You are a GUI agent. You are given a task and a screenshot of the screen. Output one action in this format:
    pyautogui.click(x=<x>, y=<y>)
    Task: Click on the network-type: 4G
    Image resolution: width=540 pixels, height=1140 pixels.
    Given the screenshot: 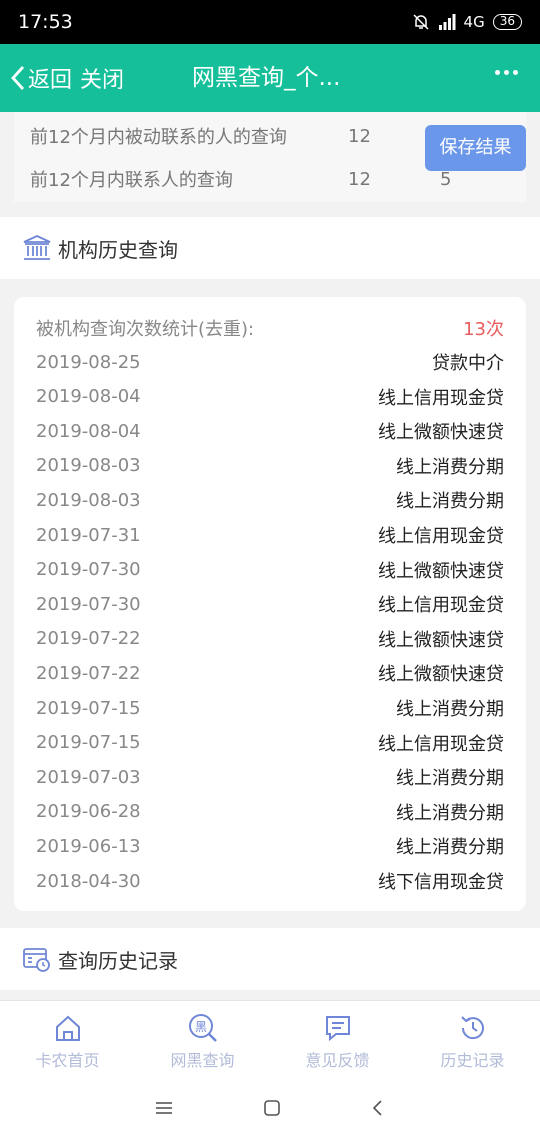 What is the action you would take?
    pyautogui.click(x=474, y=22)
    